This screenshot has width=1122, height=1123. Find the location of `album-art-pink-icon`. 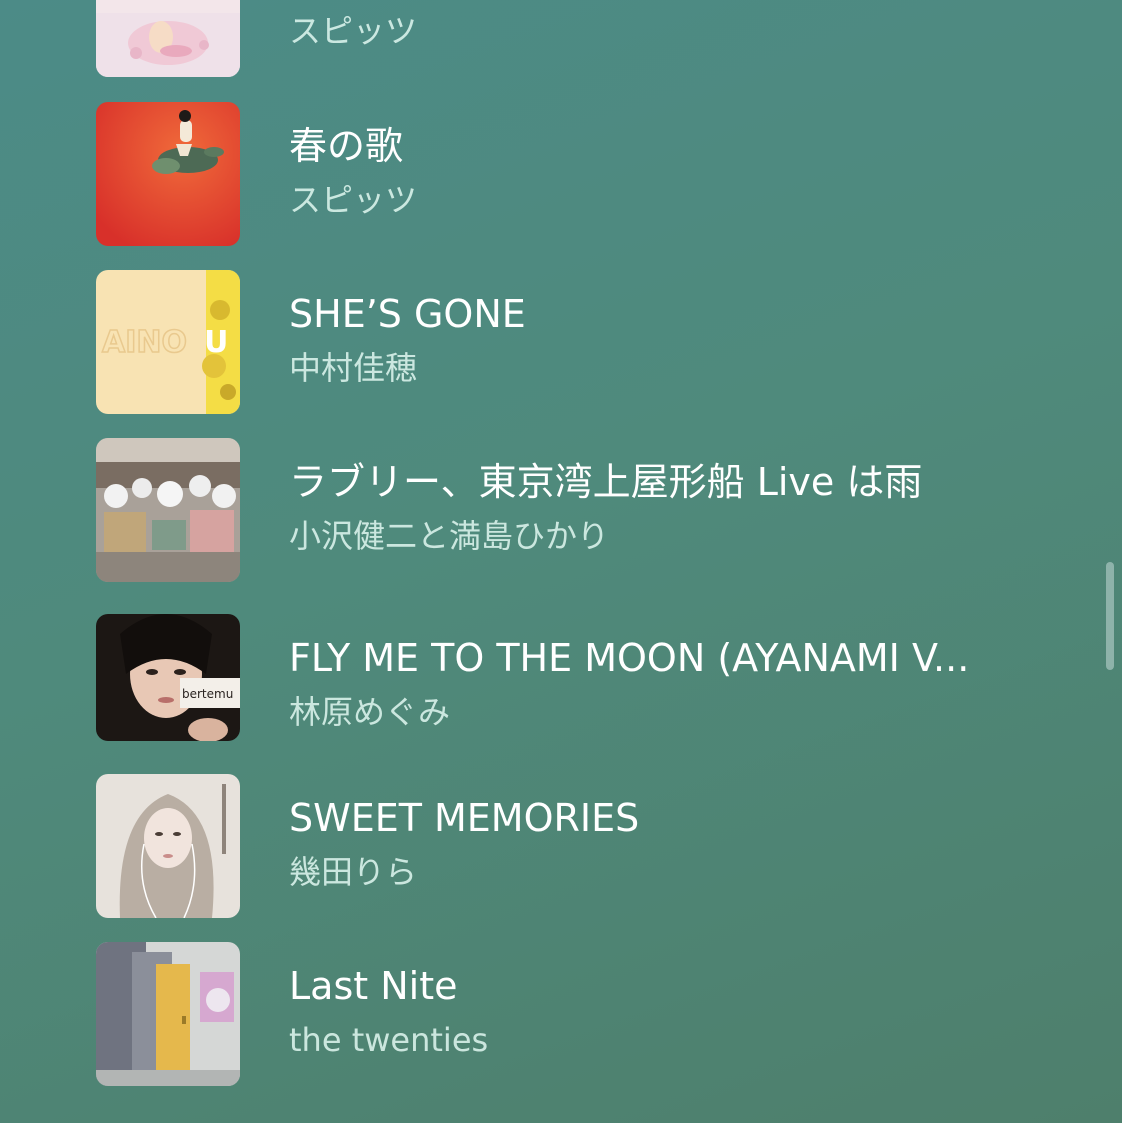

album-art-pink-icon is located at coordinates (168, 38).